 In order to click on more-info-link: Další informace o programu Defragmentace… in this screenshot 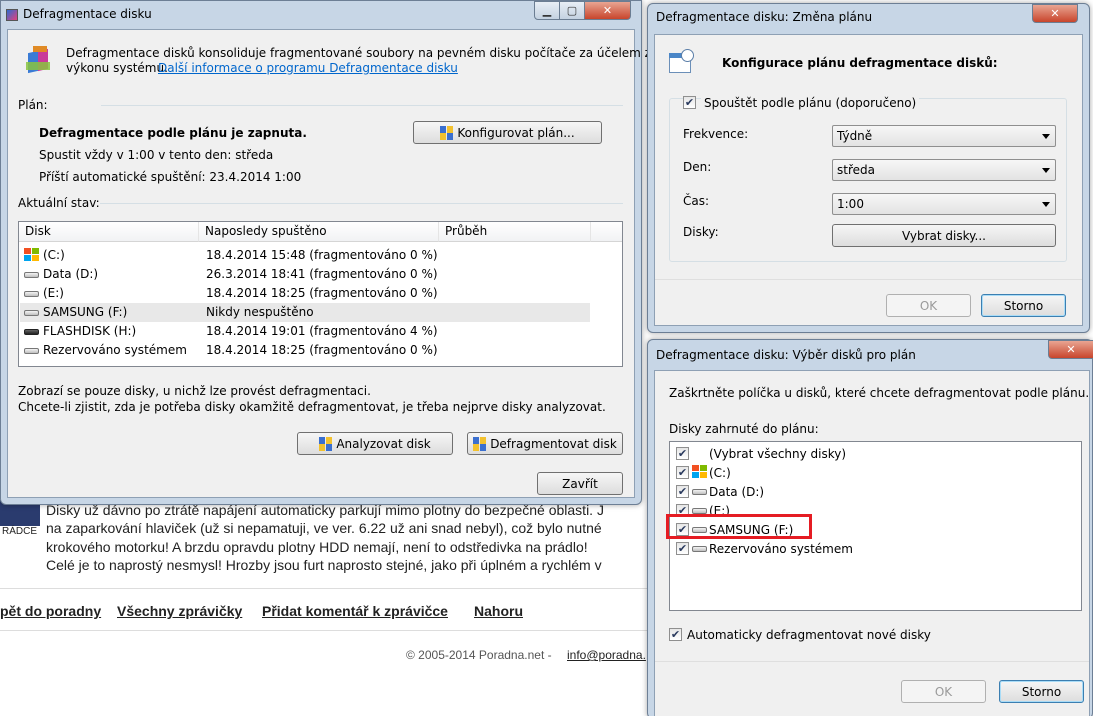, I will do `click(308, 68)`.